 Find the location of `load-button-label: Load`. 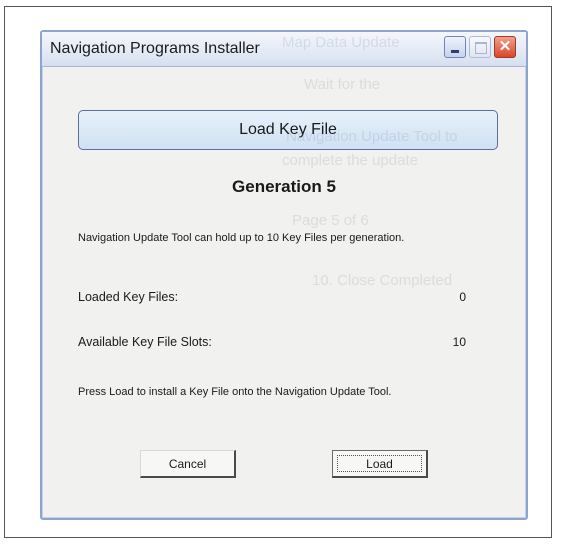

load-button-label: Load is located at coordinates (379, 463).